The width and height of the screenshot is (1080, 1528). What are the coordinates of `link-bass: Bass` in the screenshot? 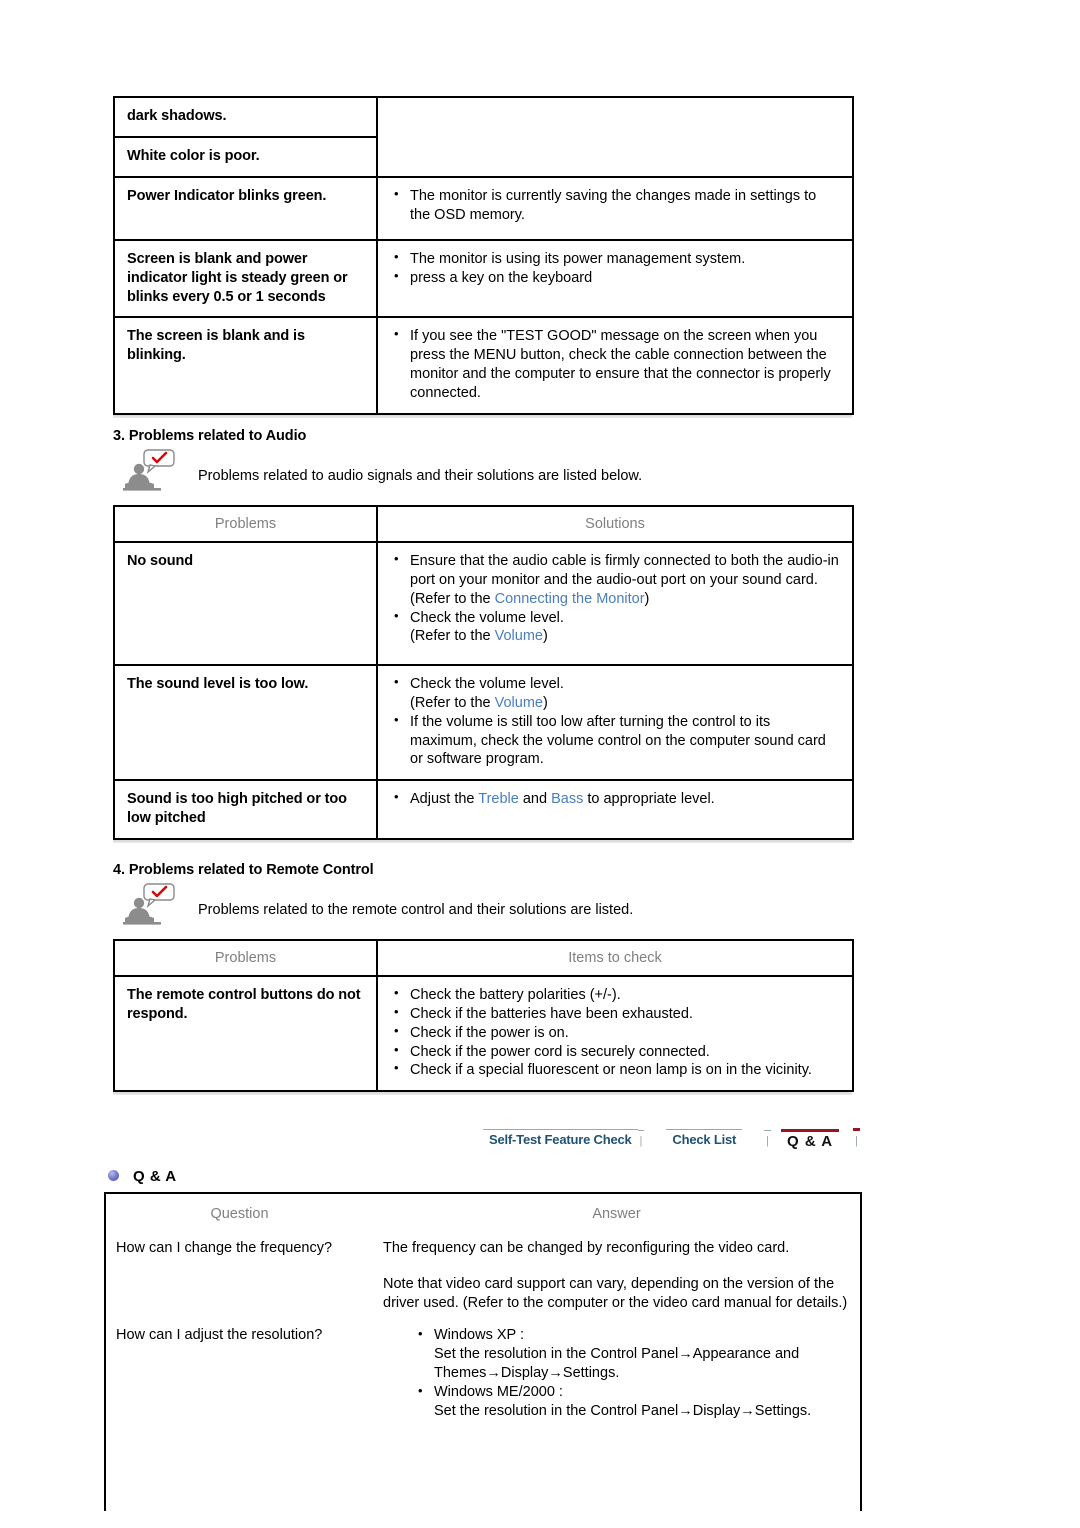 It's located at (567, 799).